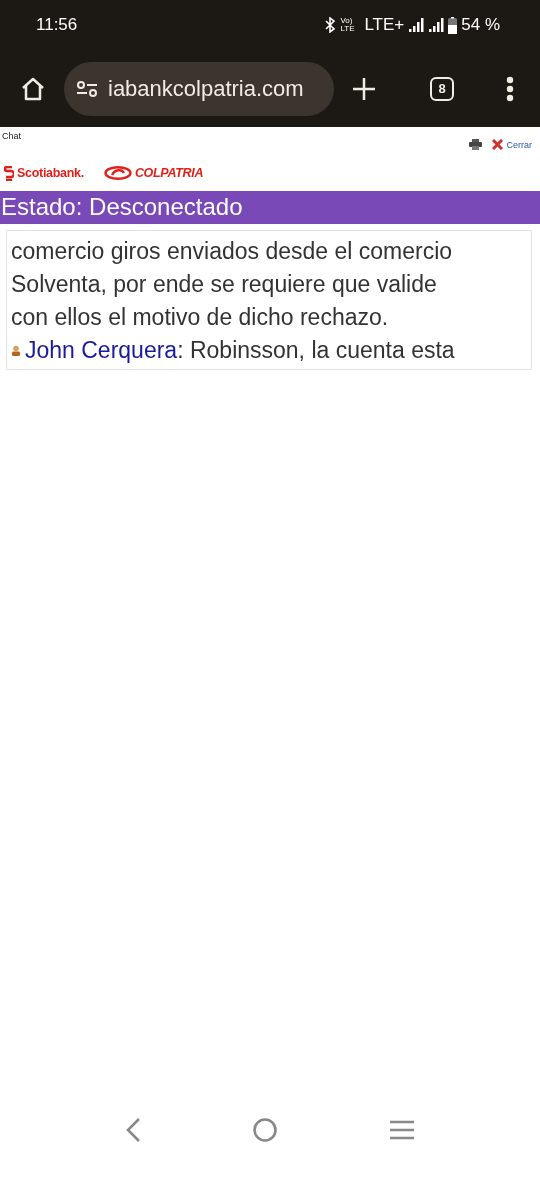 This screenshot has height=1188, width=540. I want to click on site-settings-icon, so click(87, 88).